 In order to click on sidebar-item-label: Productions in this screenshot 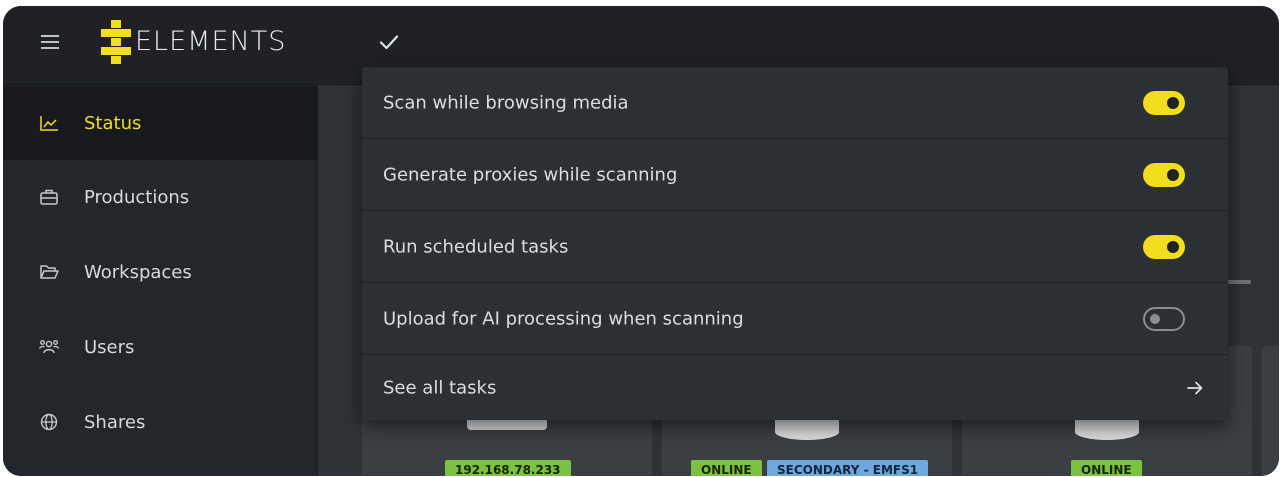, I will do `click(137, 197)`.